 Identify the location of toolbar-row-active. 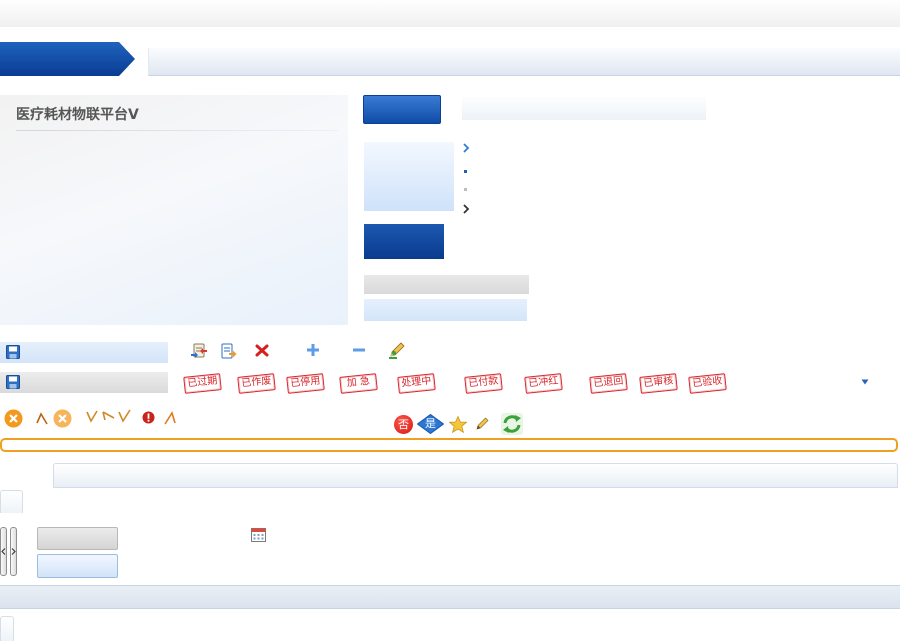
(84, 352).